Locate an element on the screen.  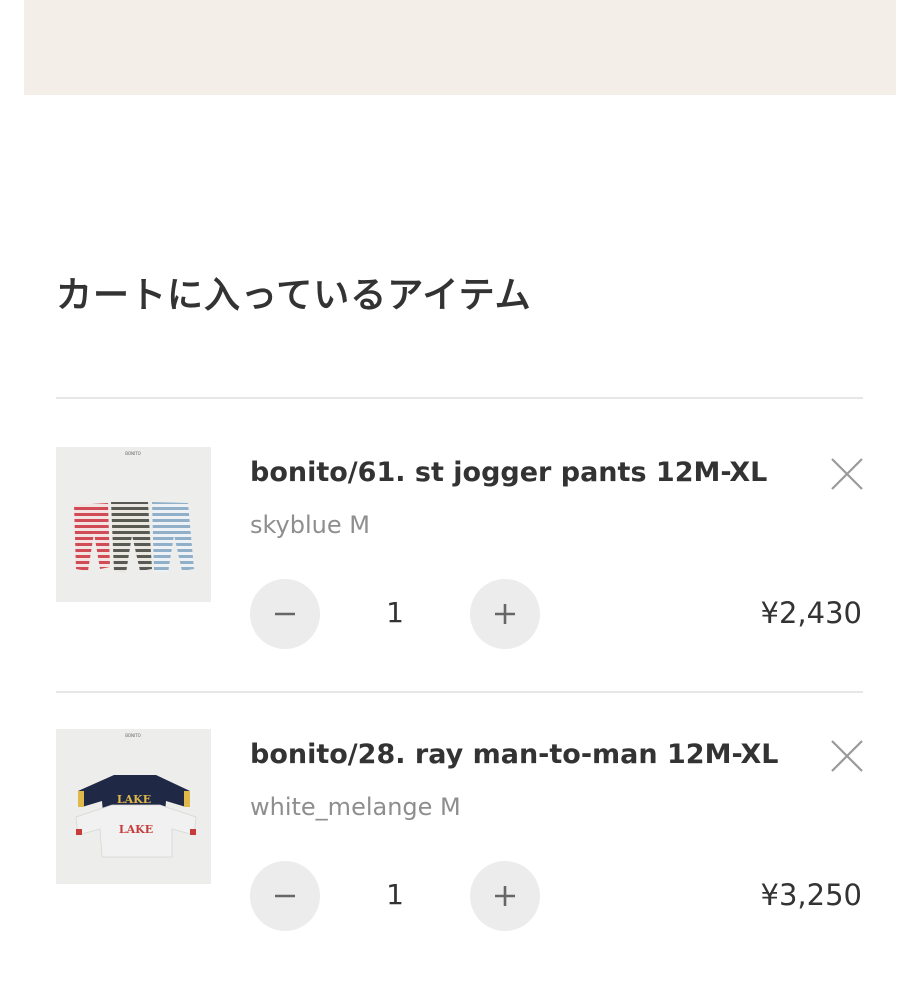
product-image-sweatshirt: BONITO LAKE LAKE is located at coordinates (133, 806).